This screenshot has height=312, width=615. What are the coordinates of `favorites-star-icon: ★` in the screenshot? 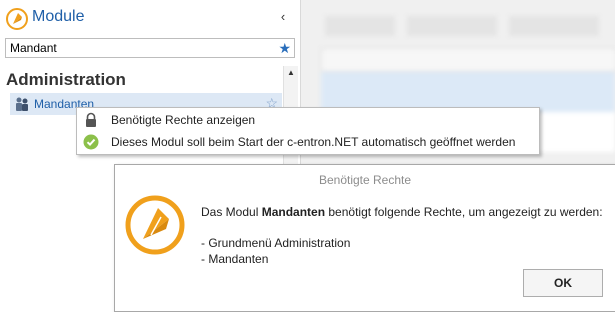 It's located at (284, 48).